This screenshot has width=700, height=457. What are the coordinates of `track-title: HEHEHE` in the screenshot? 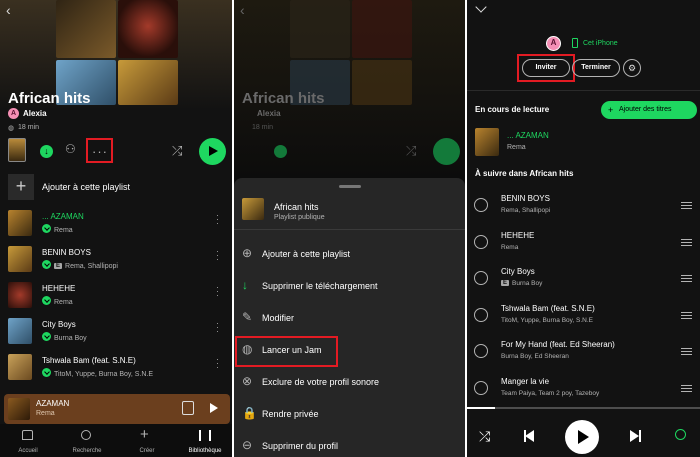 It's located at (59, 288).